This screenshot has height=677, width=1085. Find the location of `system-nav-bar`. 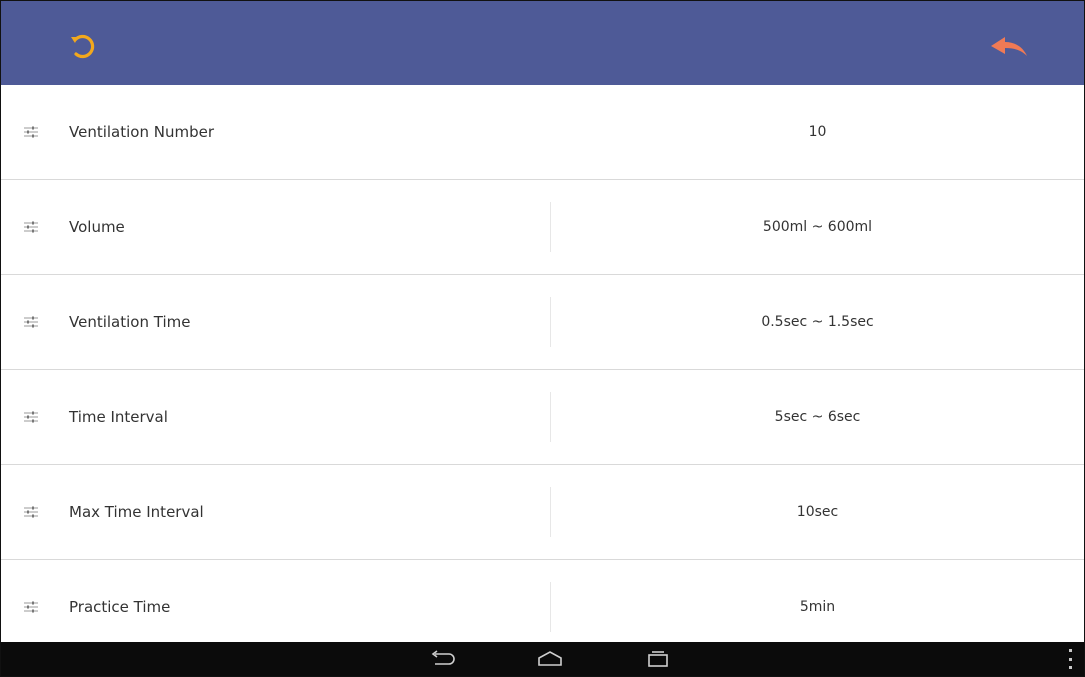

system-nav-bar is located at coordinates (542, 659).